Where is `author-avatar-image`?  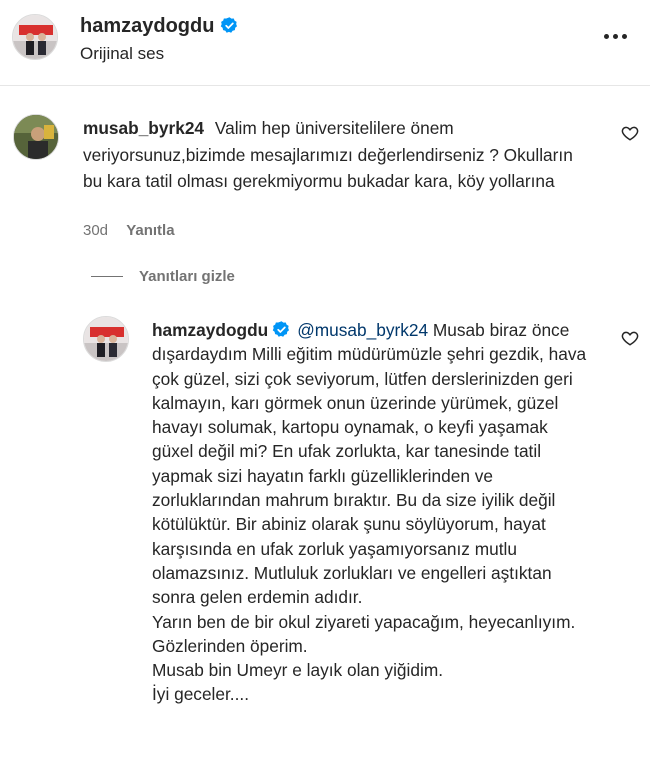
author-avatar-image is located at coordinates (35, 37).